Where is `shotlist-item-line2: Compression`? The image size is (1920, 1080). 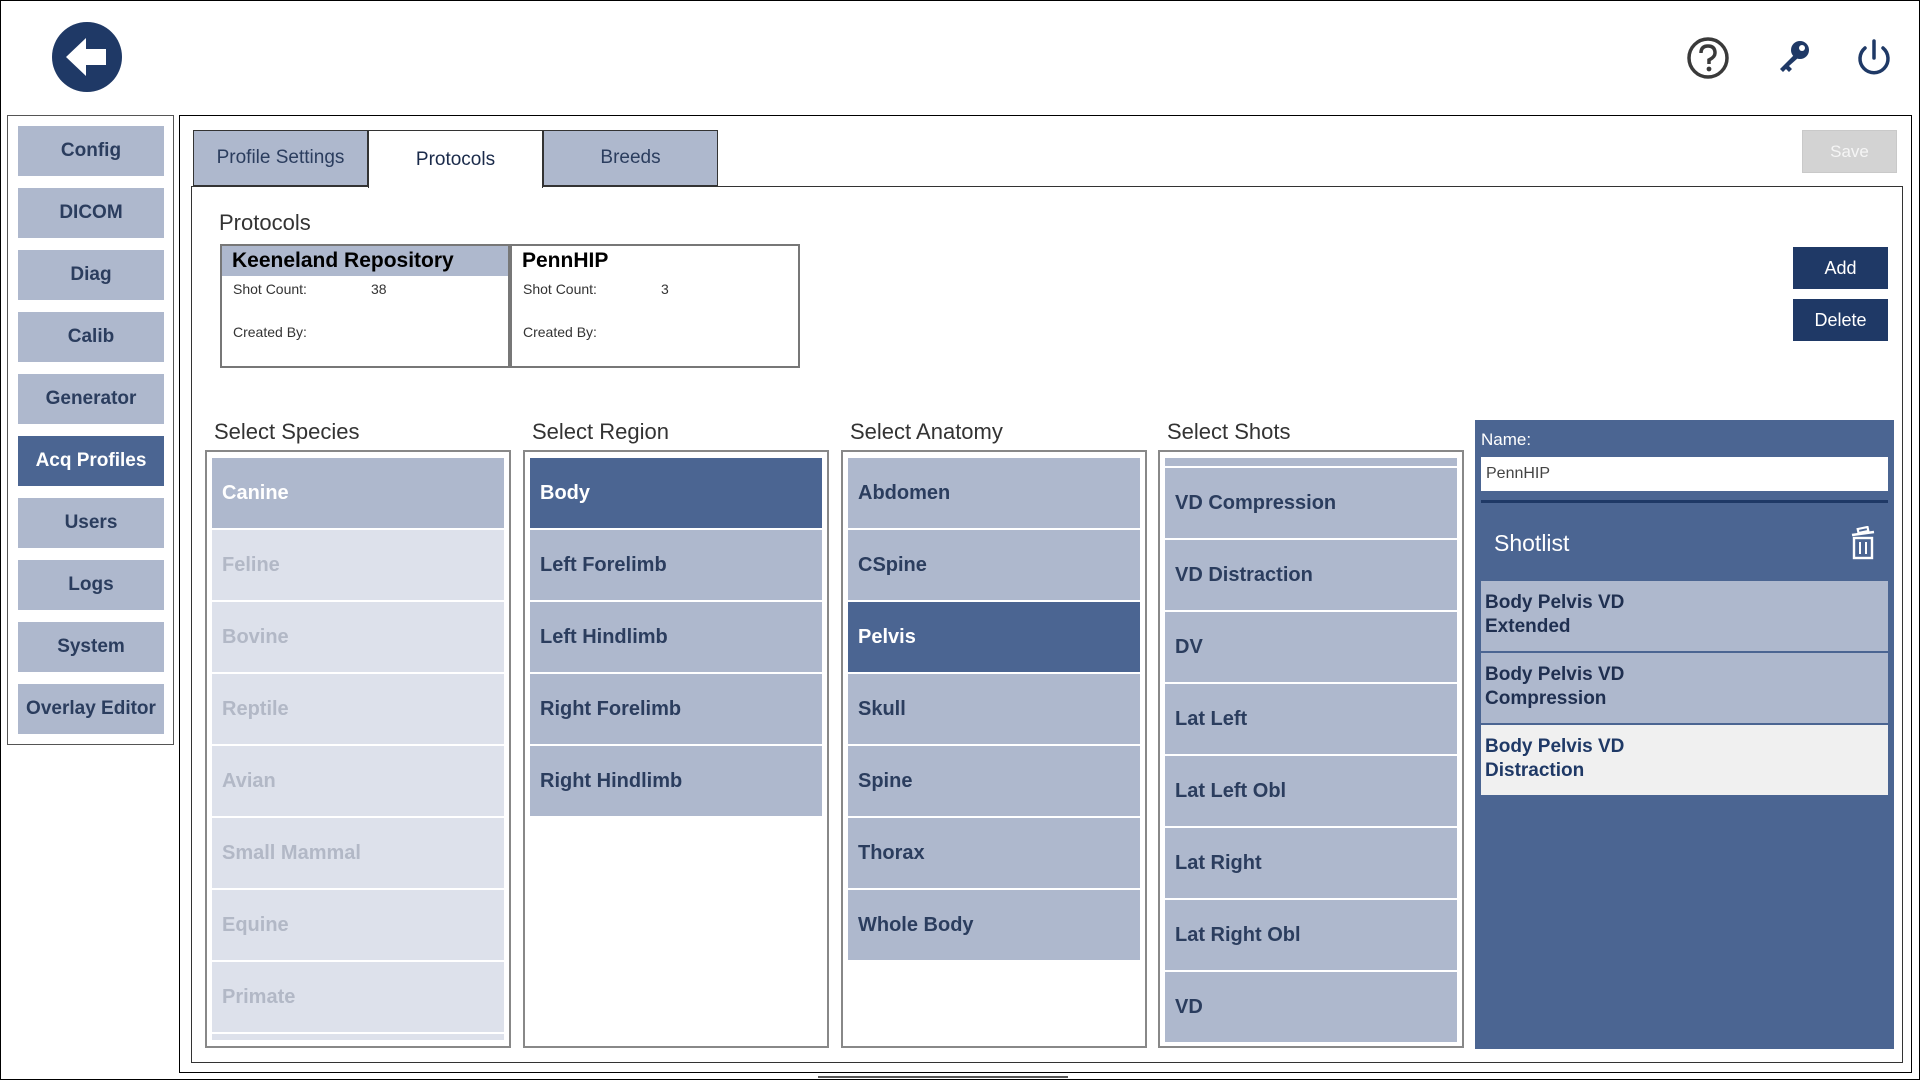 shotlist-item-line2: Compression is located at coordinates (1546, 698).